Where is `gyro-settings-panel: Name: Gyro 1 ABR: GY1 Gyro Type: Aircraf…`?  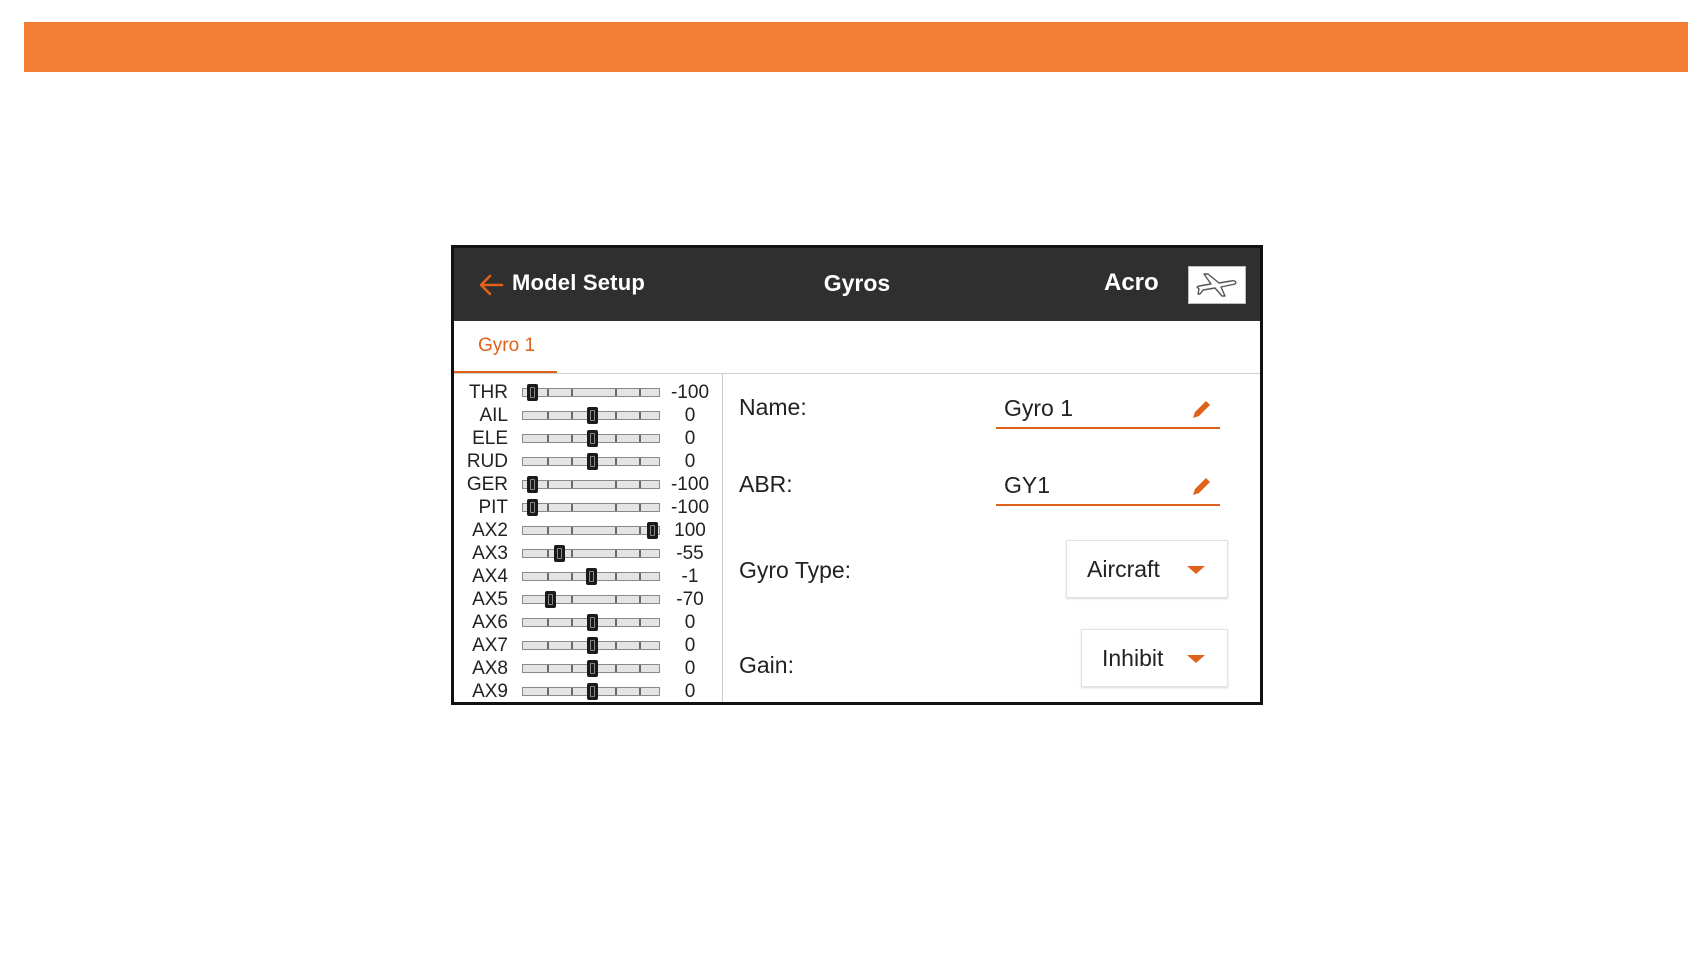 gyro-settings-panel: Name: Gyro 1 ABR: GY1 Gyro Type: Aircraf… is located at coordinates (991, 538).